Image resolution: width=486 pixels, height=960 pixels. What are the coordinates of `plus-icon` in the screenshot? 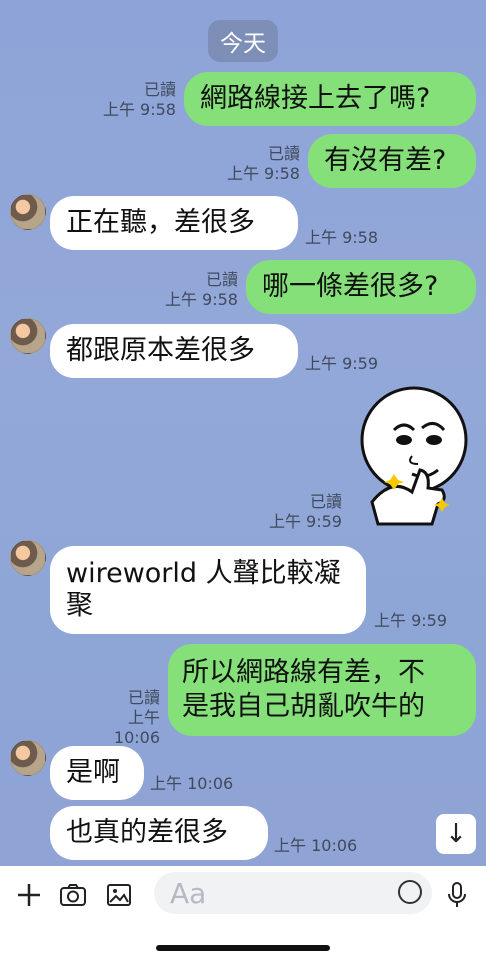 It's located at (29, 895).